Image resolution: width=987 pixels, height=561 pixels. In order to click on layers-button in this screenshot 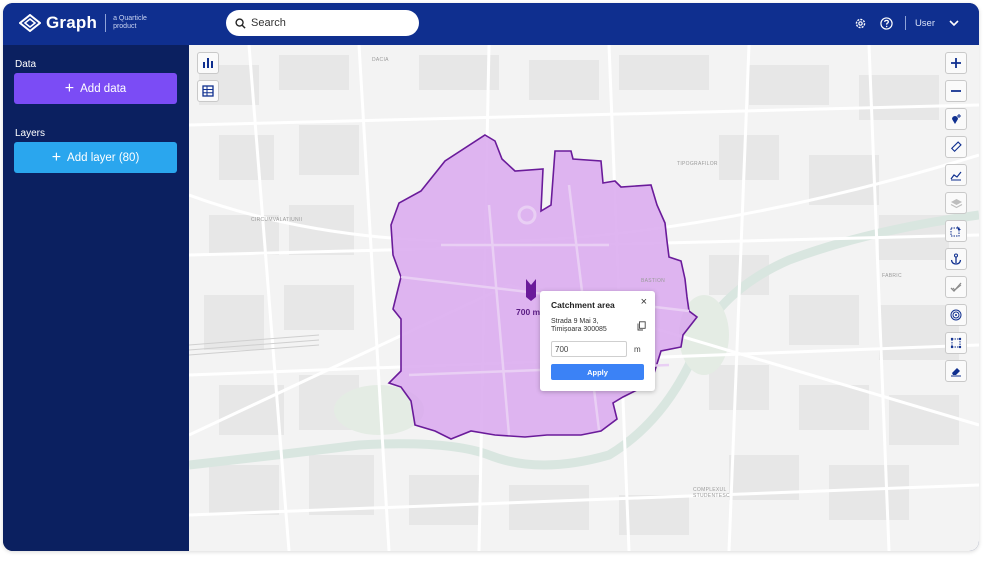, I will do `click(956, 203)`.